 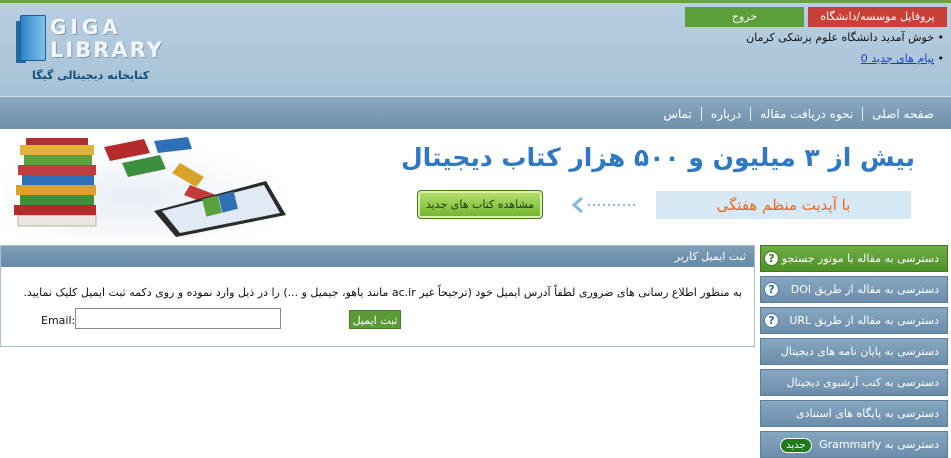 I want to click on sidebar-item-grammarly: دسترسی به Grammarly جدید, so click(x=854, y=444).